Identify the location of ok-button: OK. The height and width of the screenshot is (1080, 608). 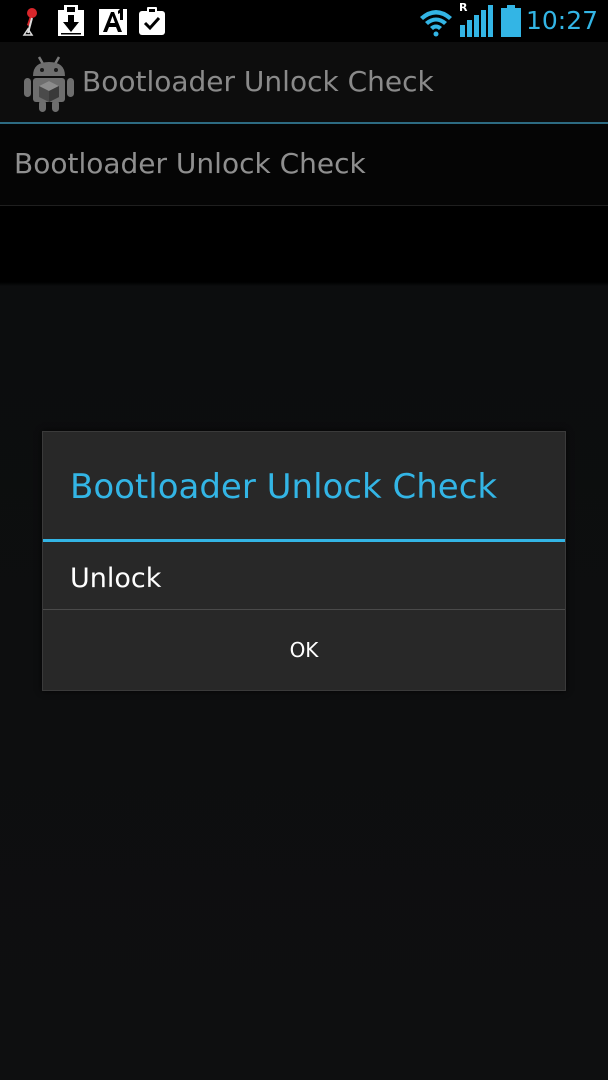
(304, 650).